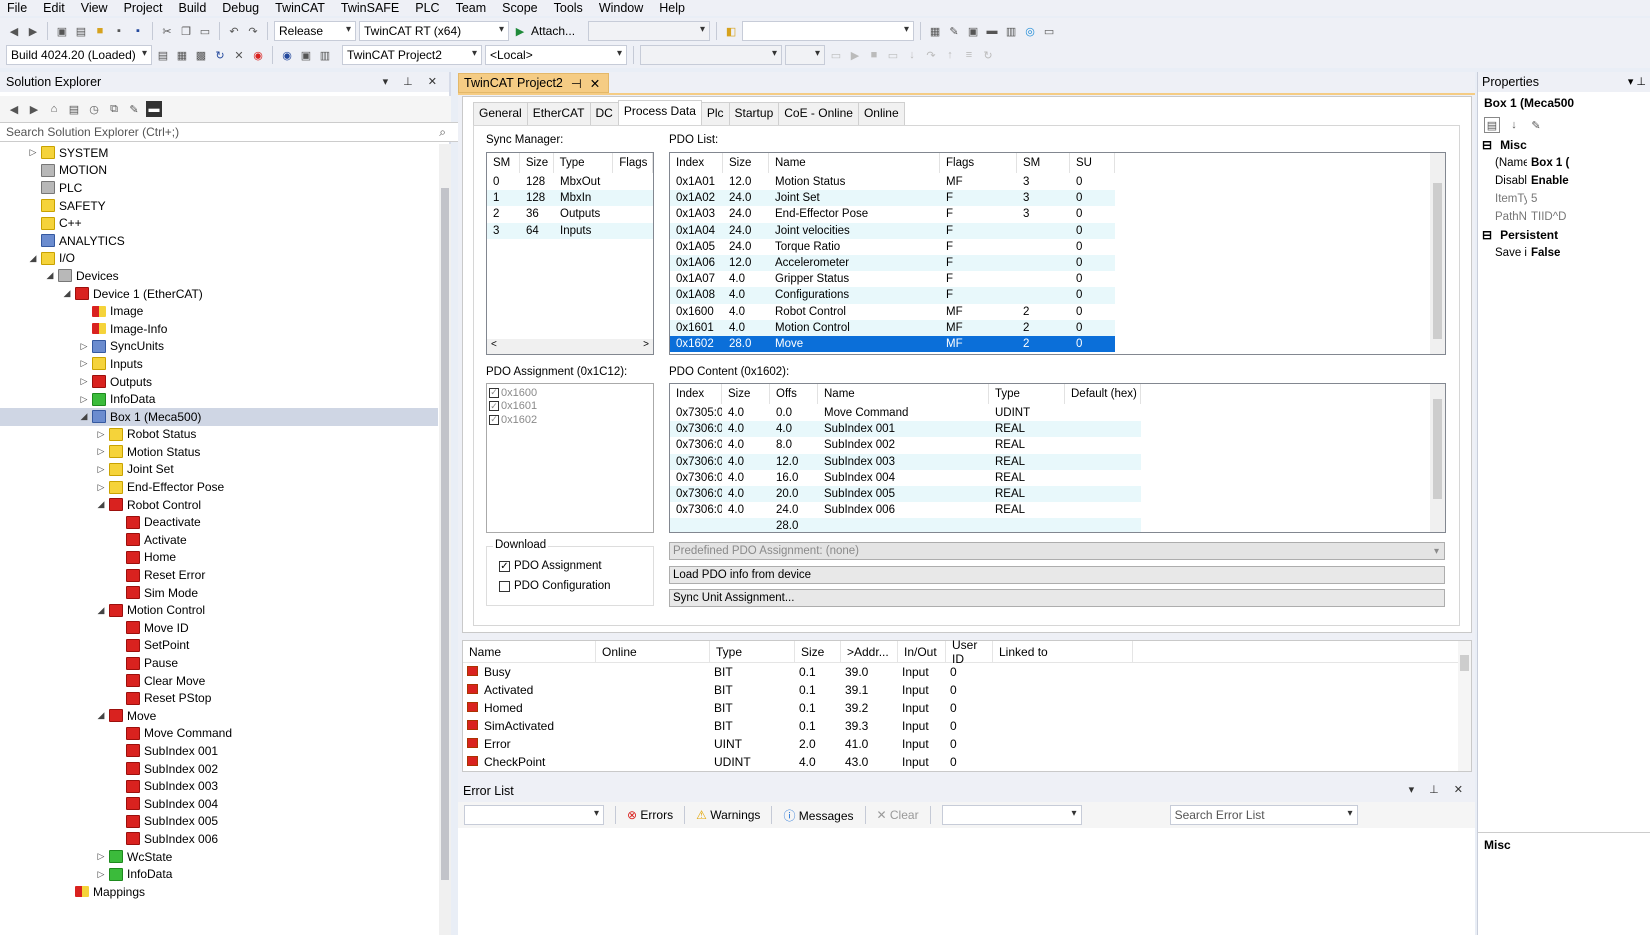  I want to click on tree-item: ▷ InfoData, so click(219, 874).